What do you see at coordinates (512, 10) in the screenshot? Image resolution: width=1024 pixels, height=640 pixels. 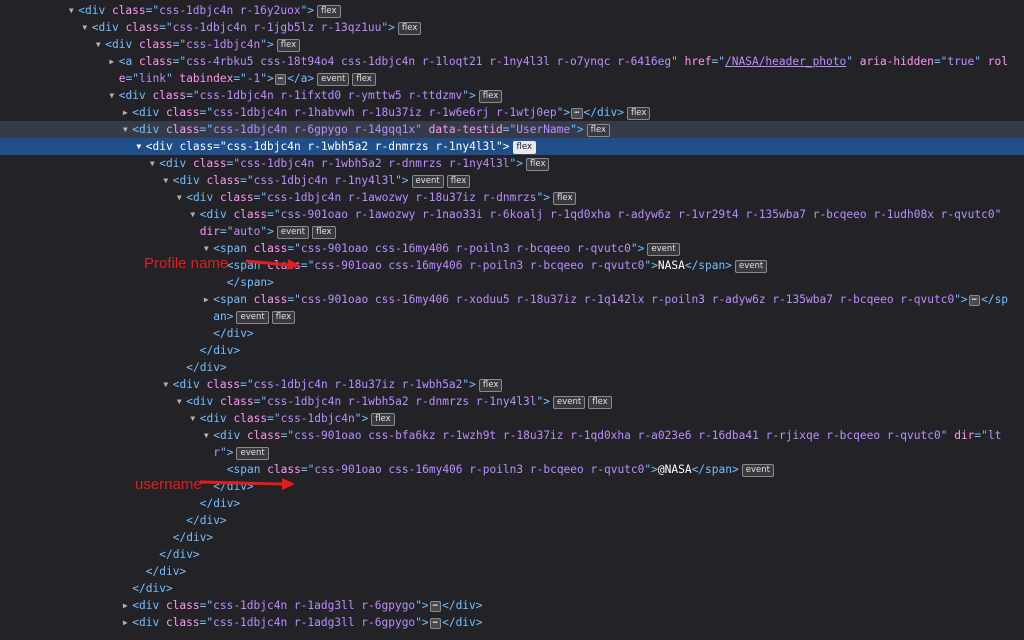 I see `dom-node-row: ▼ <div class="css-1dbjc4n r-16y2uox"> flex` at bounding box center [512, 10].